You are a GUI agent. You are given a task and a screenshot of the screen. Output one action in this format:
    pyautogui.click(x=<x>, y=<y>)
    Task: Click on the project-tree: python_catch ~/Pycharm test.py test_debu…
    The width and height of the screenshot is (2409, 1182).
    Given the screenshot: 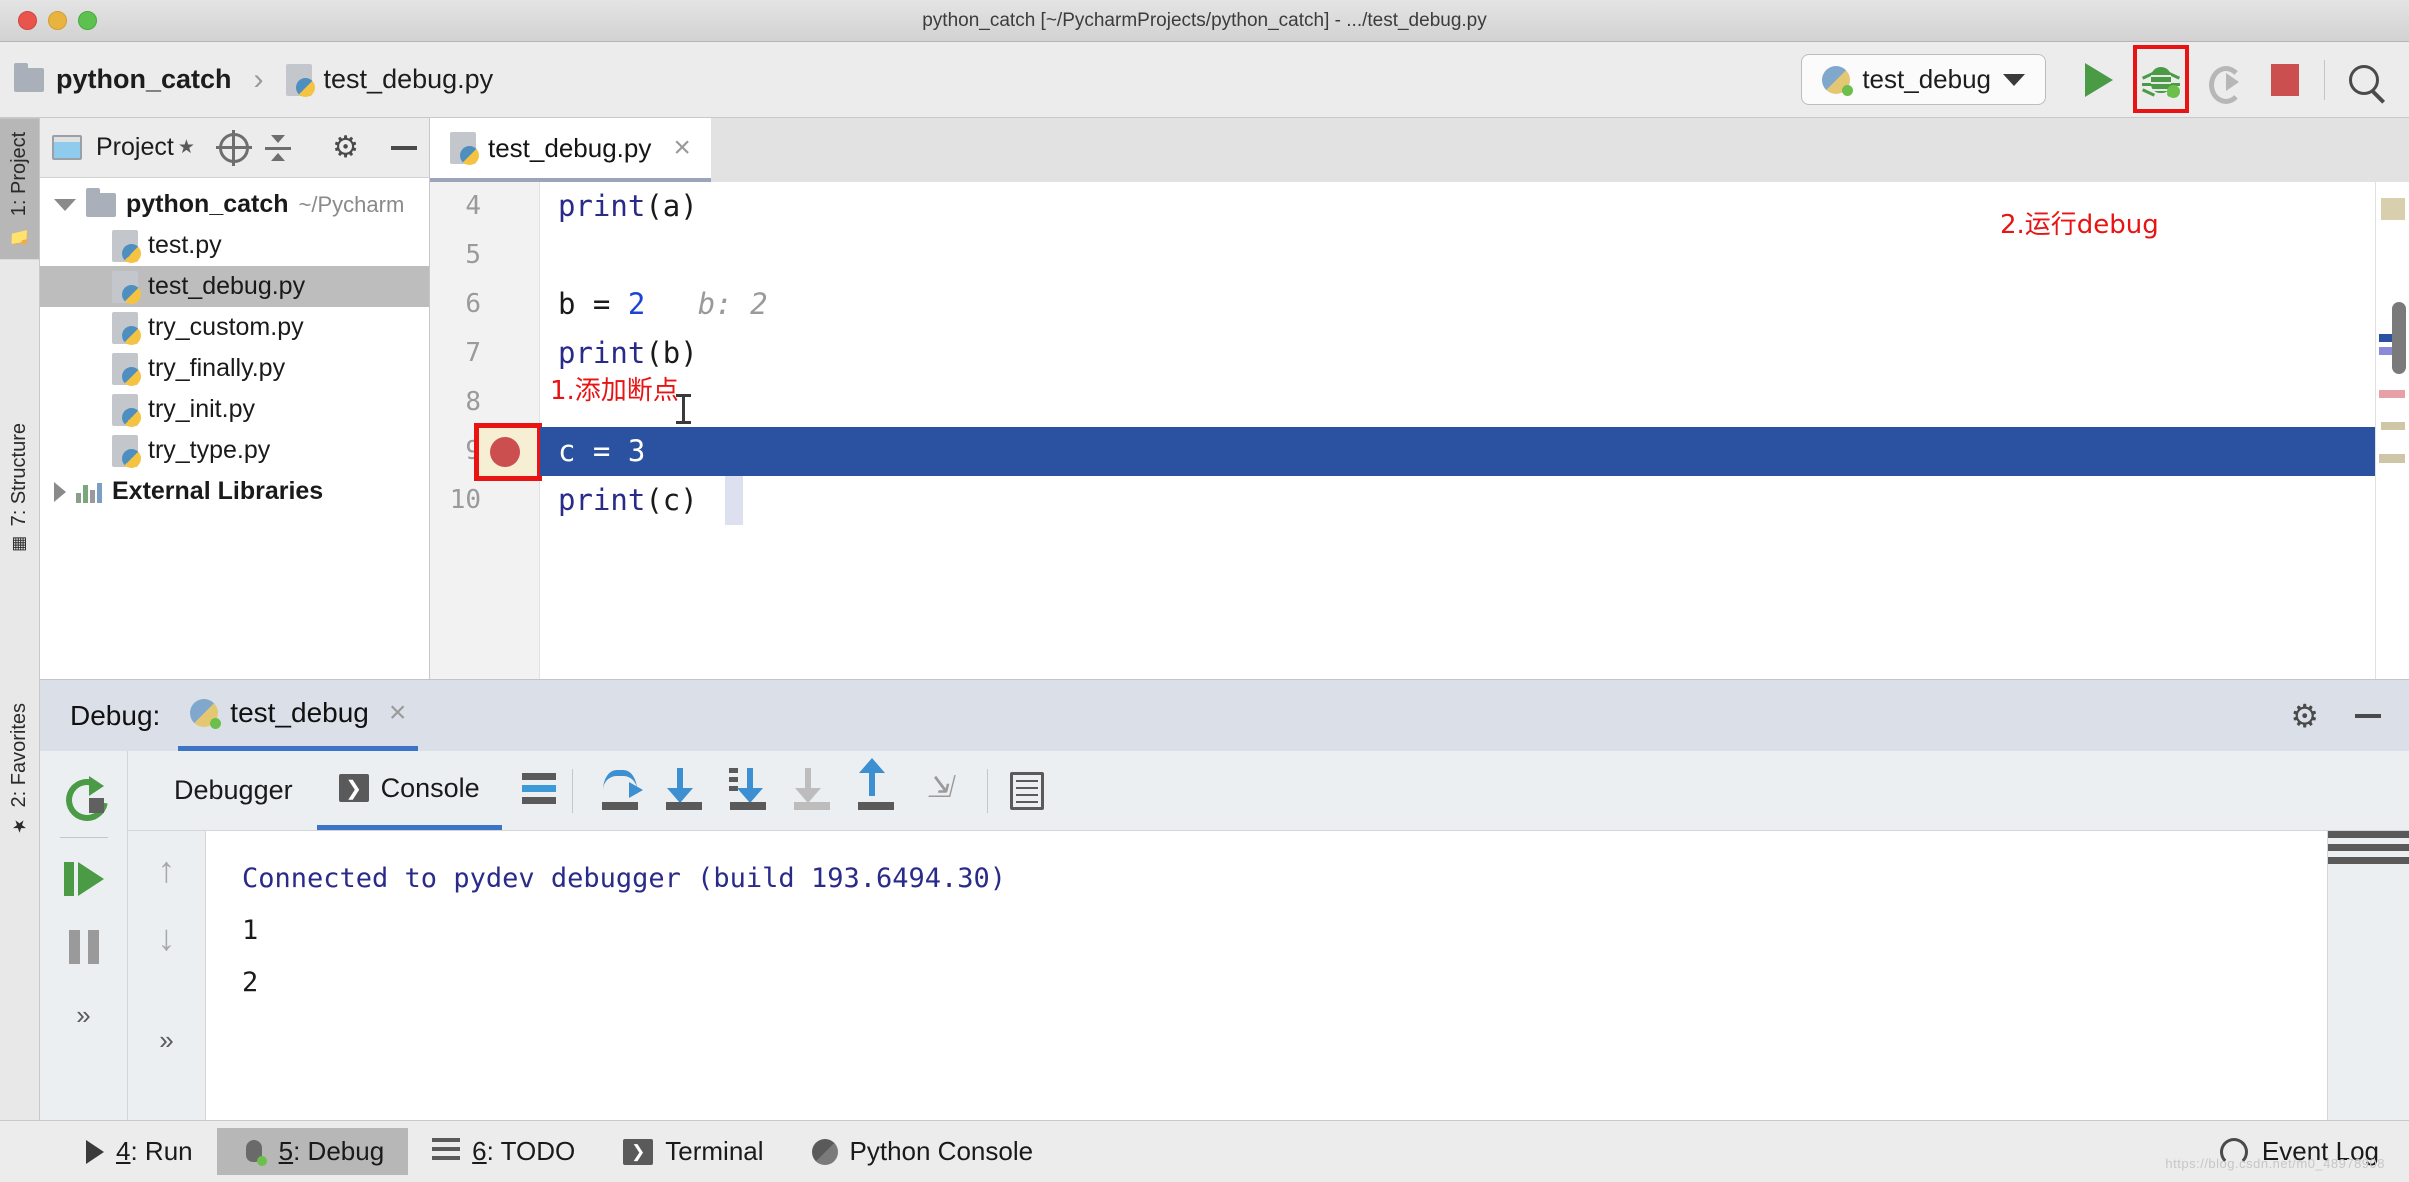 What is the action you would take?
    pyautogui.click(x=234, y=428)
    